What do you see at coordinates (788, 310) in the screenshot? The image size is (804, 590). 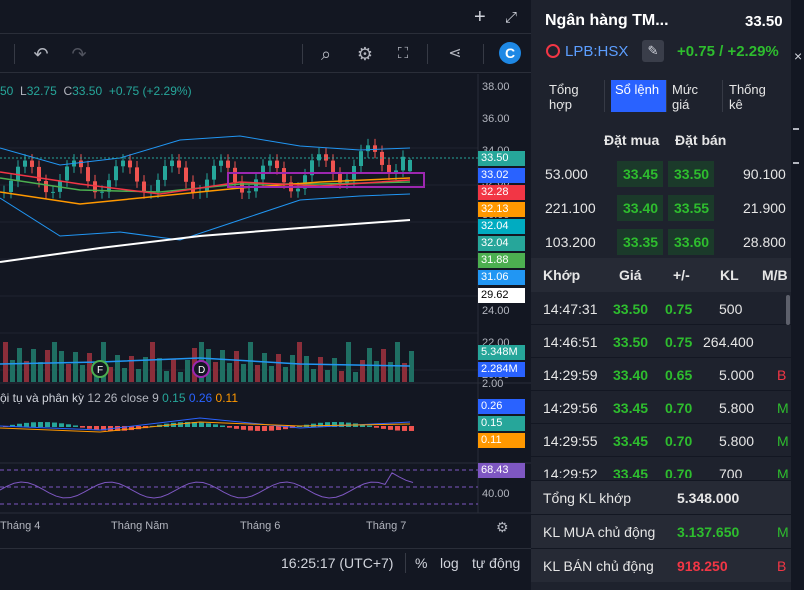 I see `scrollbar` at bounding box center [788, 310].